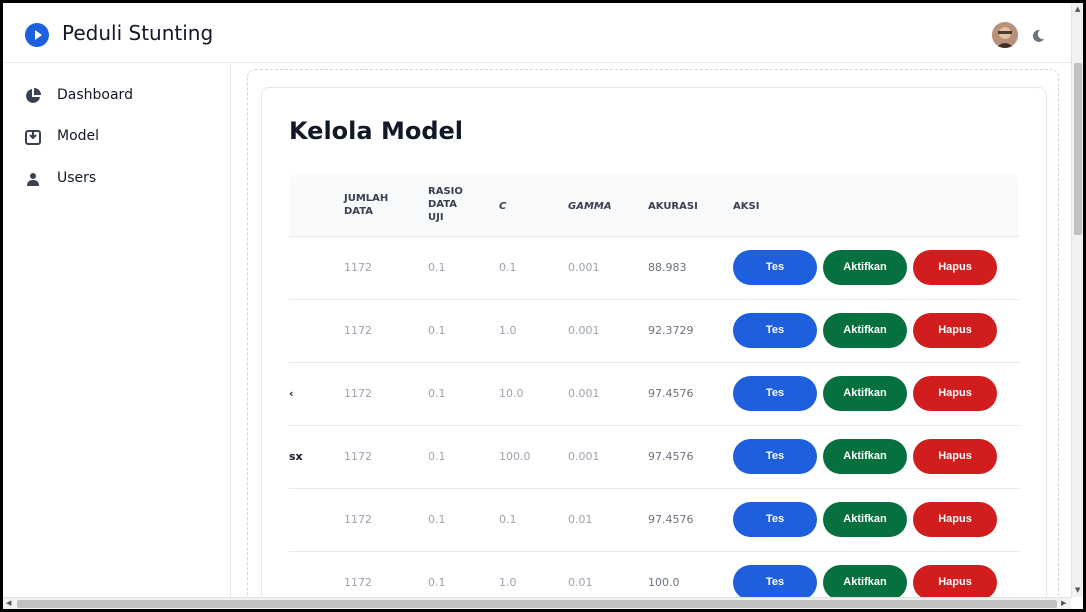 The height and width of the screenshot is (612, 1086). What do you see at coordinates (1077, 9) in the screenshot?
I see `scroll-up-icon: ▲` at bounding box center [1077, 9].